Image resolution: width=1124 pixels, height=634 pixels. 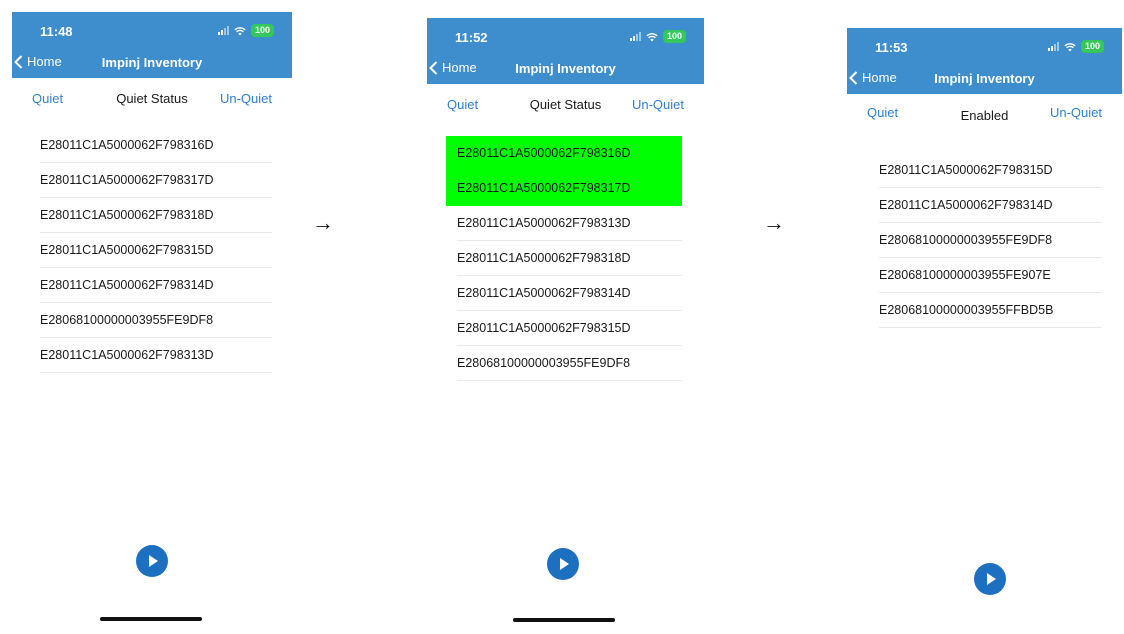 What do you see at coordinates (152, 30) in the screenshot?
I see `status-bar: 11:48 100` at bounding box center [152, 30].